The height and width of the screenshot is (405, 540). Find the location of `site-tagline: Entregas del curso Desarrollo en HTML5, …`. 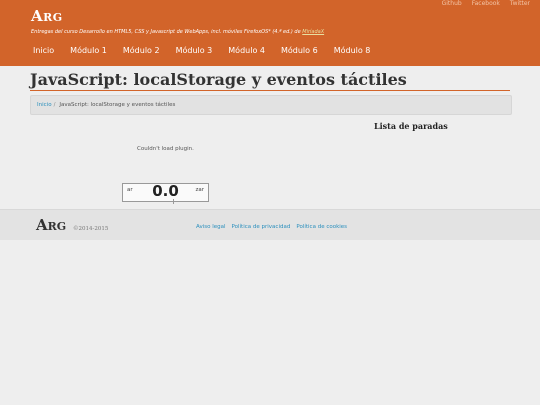

site-tagline: Entregas del curso Desarrollo en HTML5, … is located at coordinates (177, 32).